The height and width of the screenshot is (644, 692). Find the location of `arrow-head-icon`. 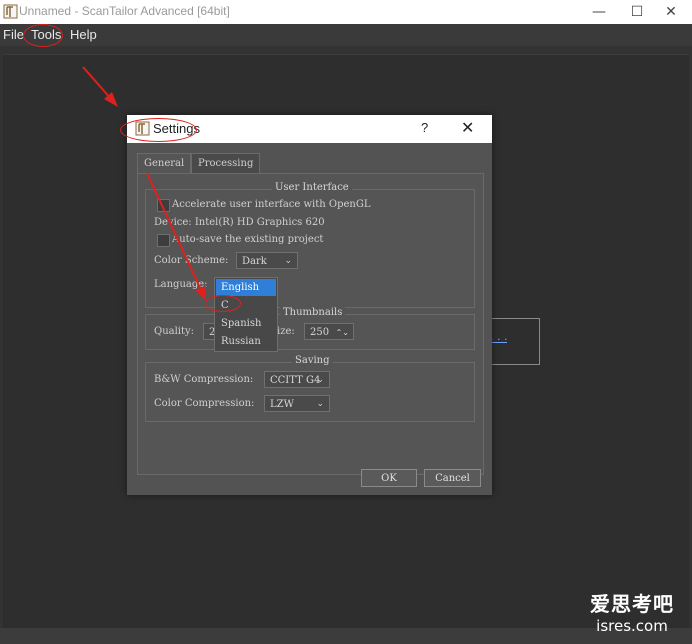

arrow-head-icon is located at coordinates (200, 293).